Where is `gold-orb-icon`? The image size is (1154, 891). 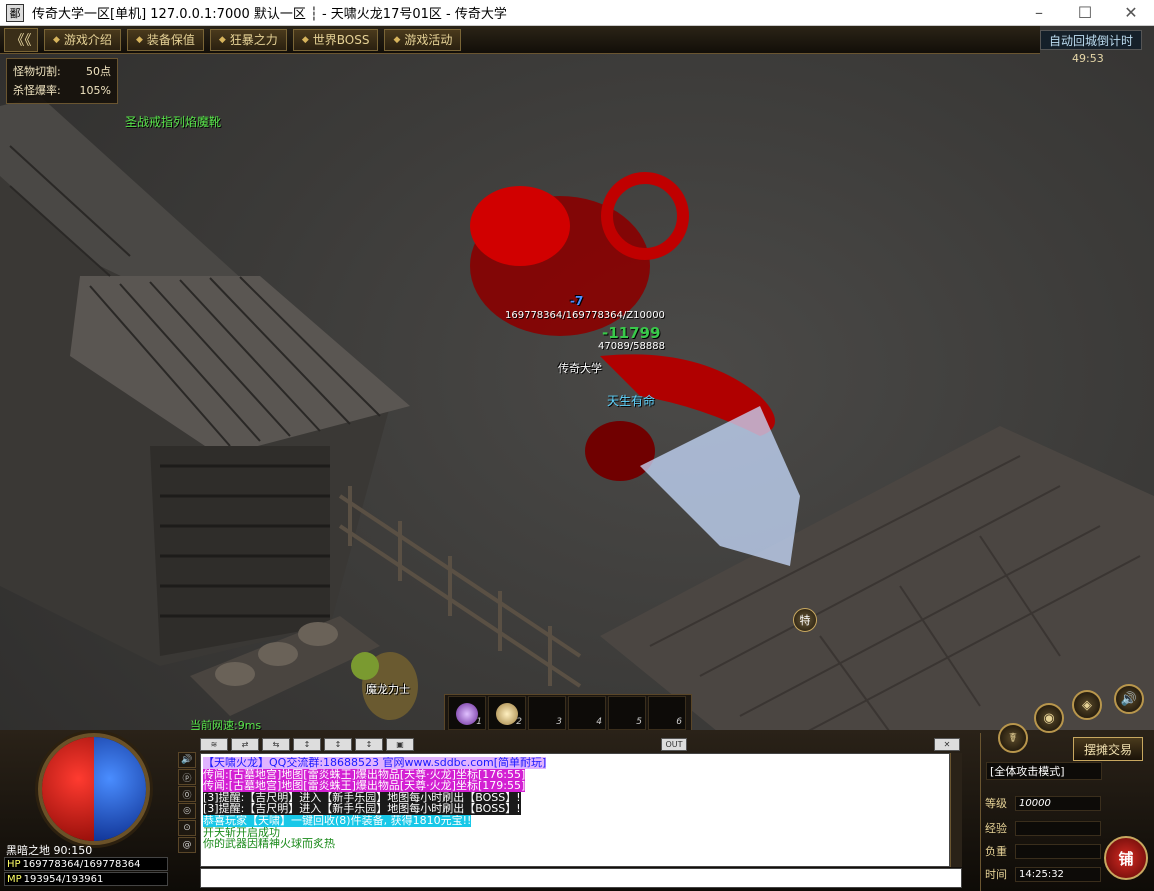
gold-orb-icon is located at coordinates (507, 714).